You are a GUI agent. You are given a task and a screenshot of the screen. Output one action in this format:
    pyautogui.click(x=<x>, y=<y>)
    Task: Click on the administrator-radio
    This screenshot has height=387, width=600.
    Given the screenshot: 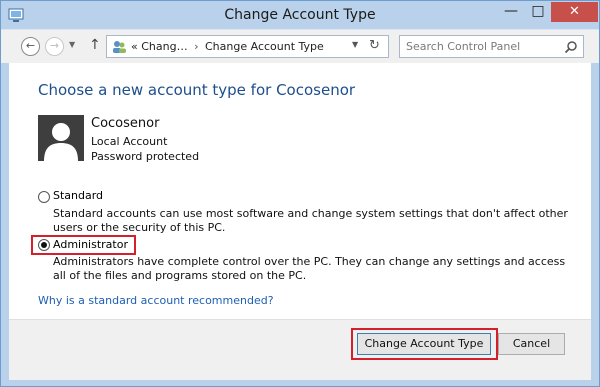 What is the action you would take?
    pyautogui.click(x=44, y=245)
    